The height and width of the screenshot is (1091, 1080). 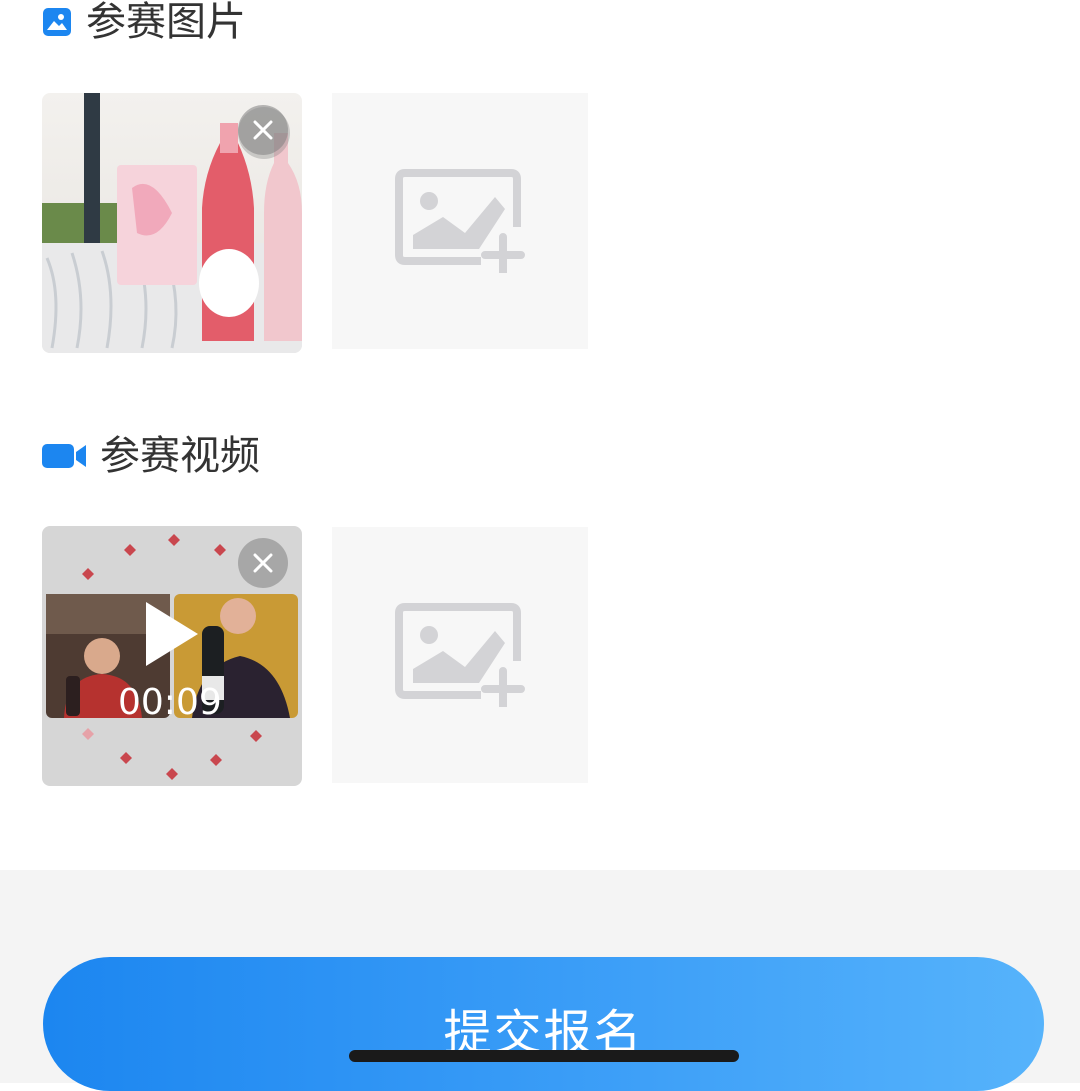 I want to click on photos-section-label: 参赛图片, so click(x=166, y=22).